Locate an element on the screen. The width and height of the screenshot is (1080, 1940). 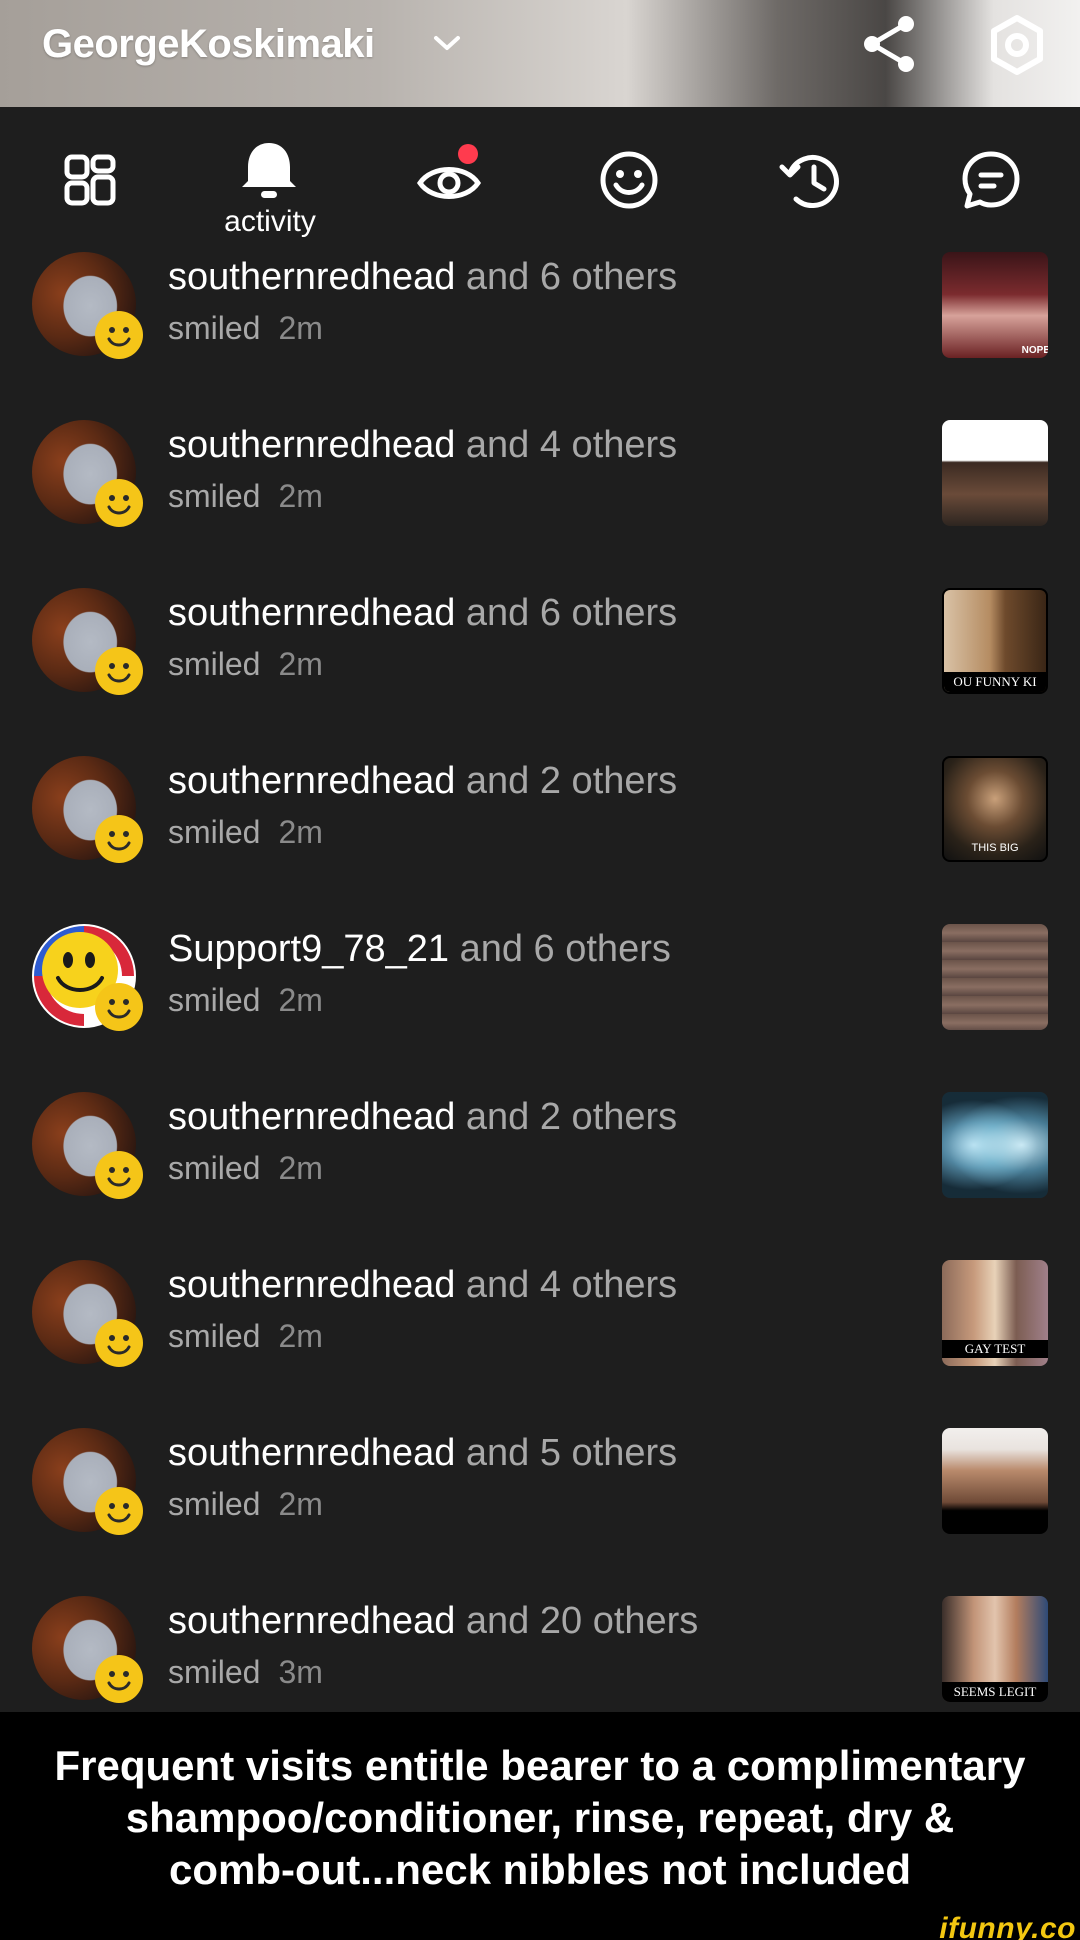
list-item: southernredhead and 4 others smiled 2m is located at coordinates (540, 502).